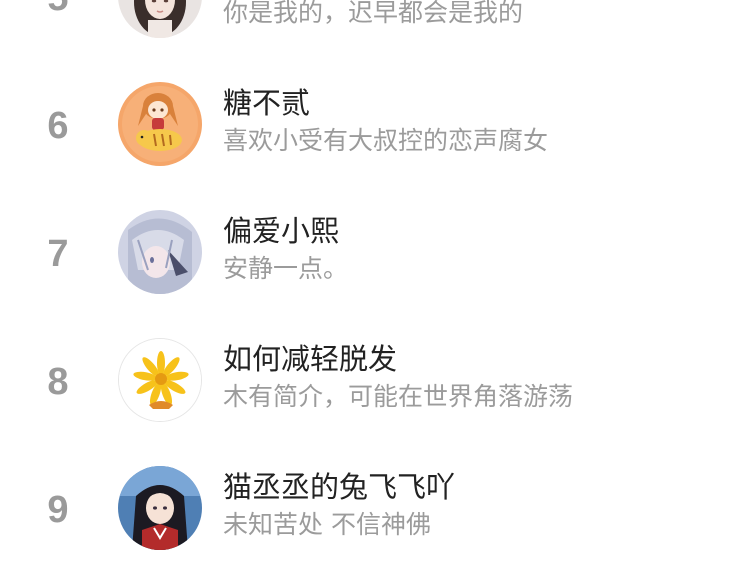 The height and width of the screenshot is (585, 750). Describe the element at coordinates (339, 487) in the screenshot. I see `user-name: 猫丞丞的兔飞飞吖` at that location.